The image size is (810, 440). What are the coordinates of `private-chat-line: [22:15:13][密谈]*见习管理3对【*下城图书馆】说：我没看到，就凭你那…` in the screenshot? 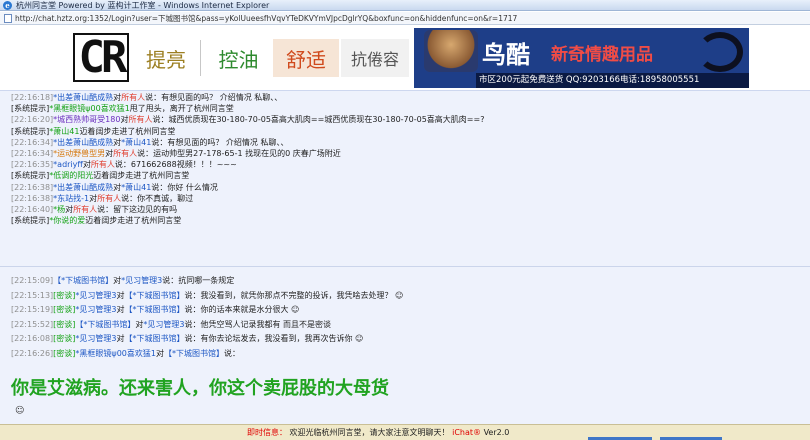 It's located at (207, 295).